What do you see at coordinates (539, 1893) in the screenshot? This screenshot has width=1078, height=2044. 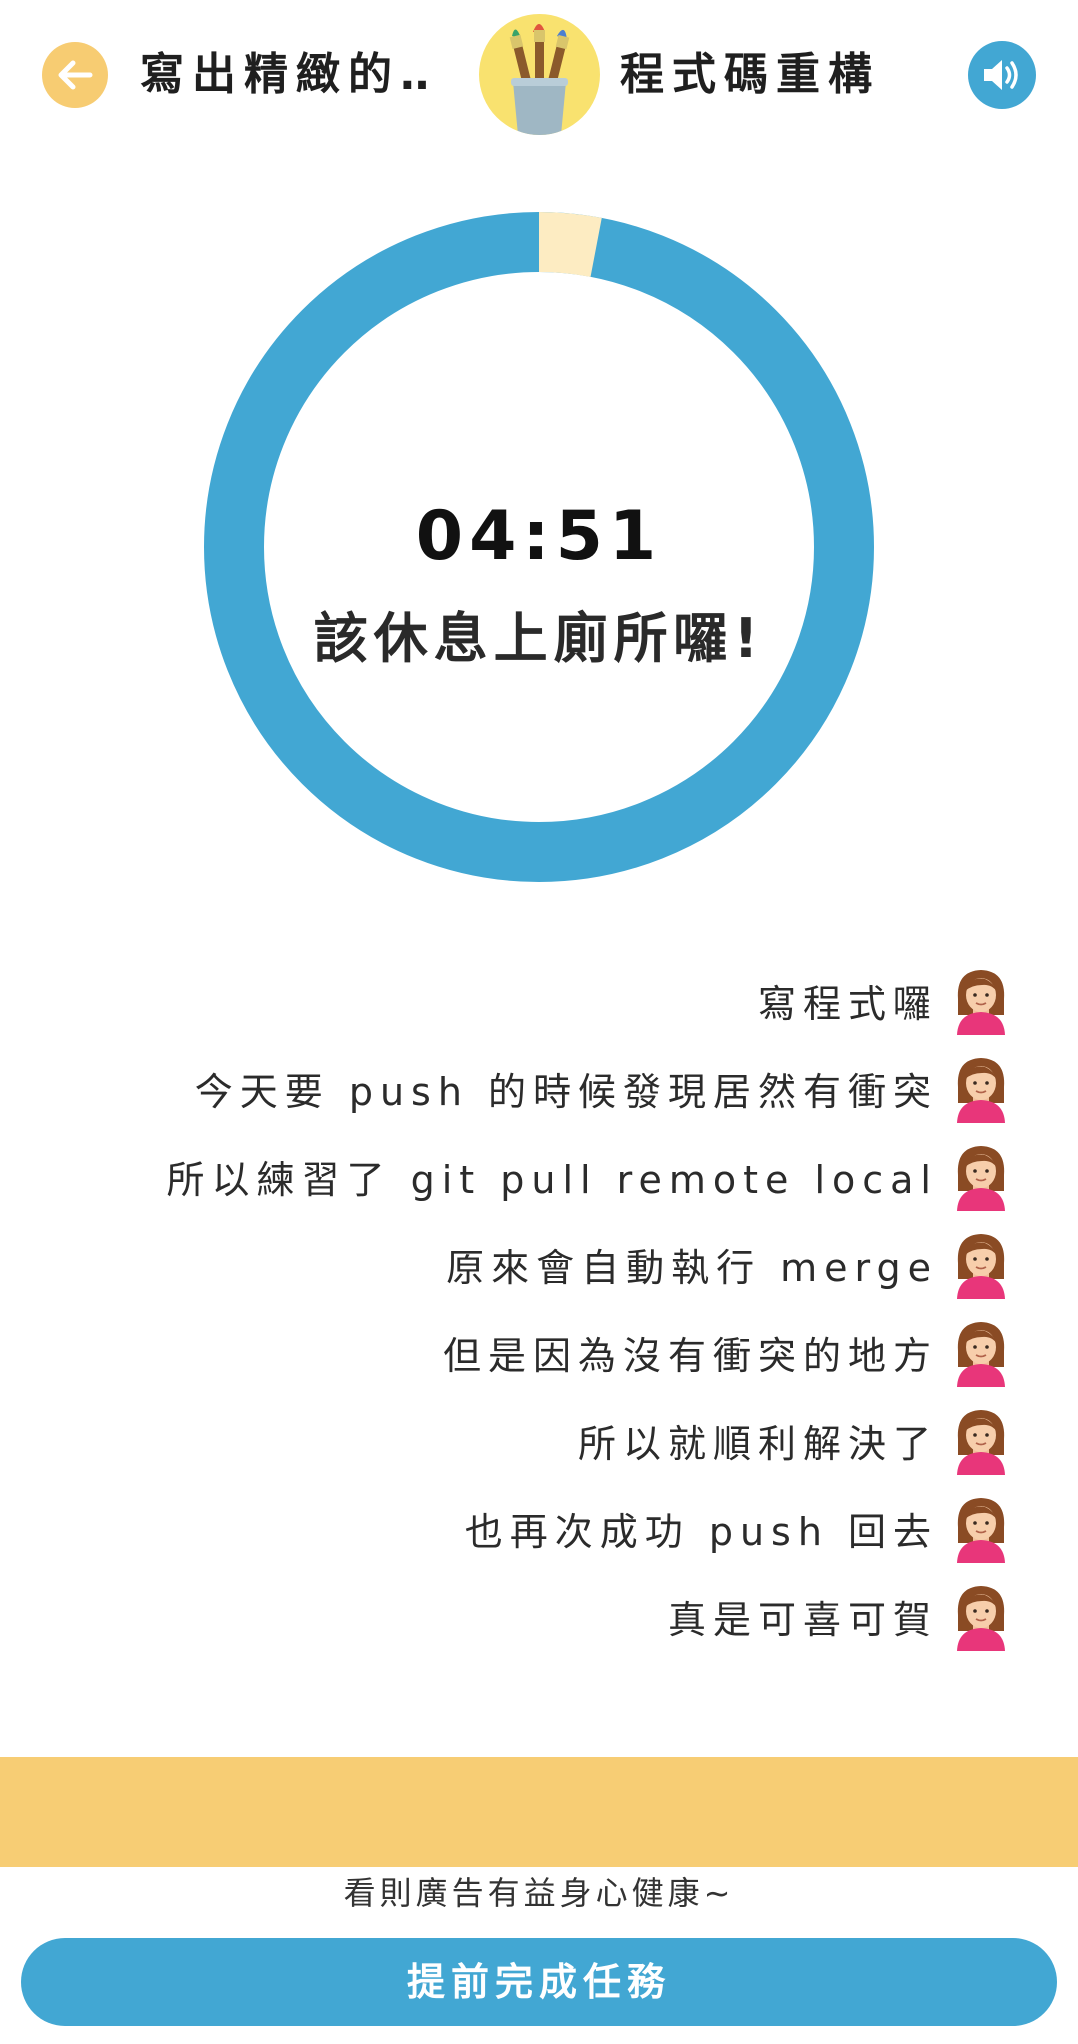 I see `ad-caption: 看則廣告有益身心健康~` at bounding box center [539, 1893].